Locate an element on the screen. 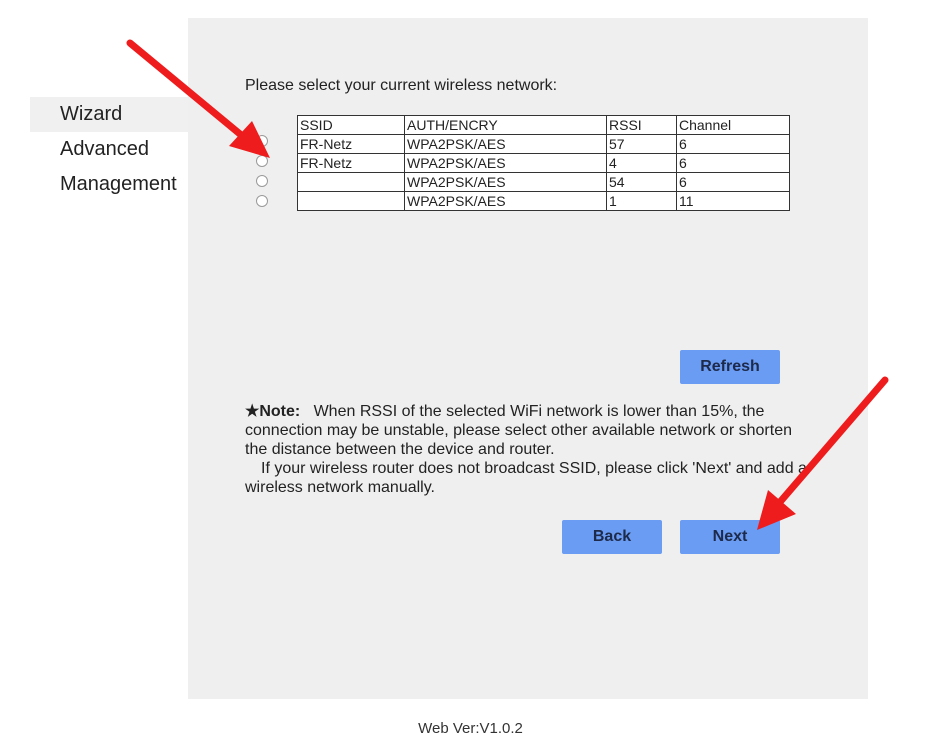 This screenshot has width=941, height=737. column-header-channel: Channel is located at coordinates (733, 125).